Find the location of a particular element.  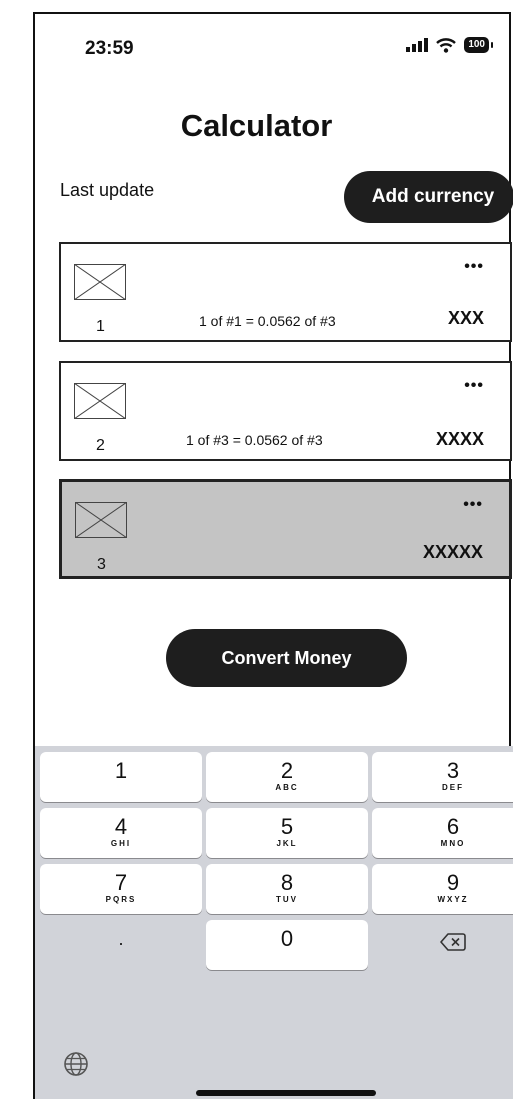

key-digit: 1 is located at coordinates (121, 770).